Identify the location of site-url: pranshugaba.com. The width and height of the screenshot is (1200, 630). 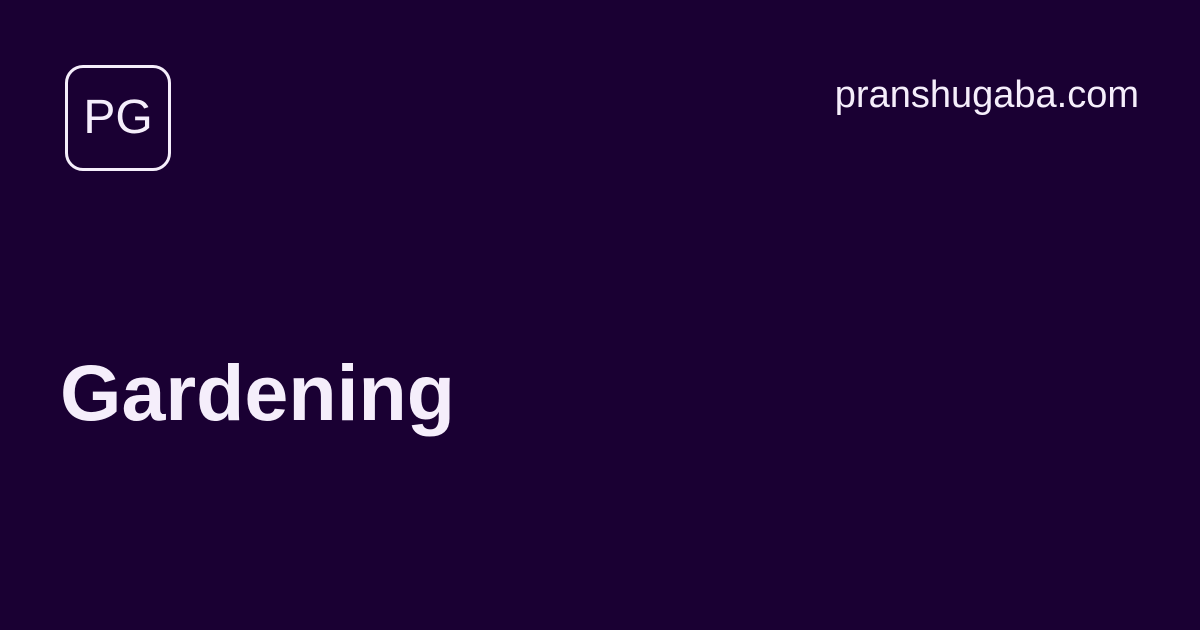
(986, 95).